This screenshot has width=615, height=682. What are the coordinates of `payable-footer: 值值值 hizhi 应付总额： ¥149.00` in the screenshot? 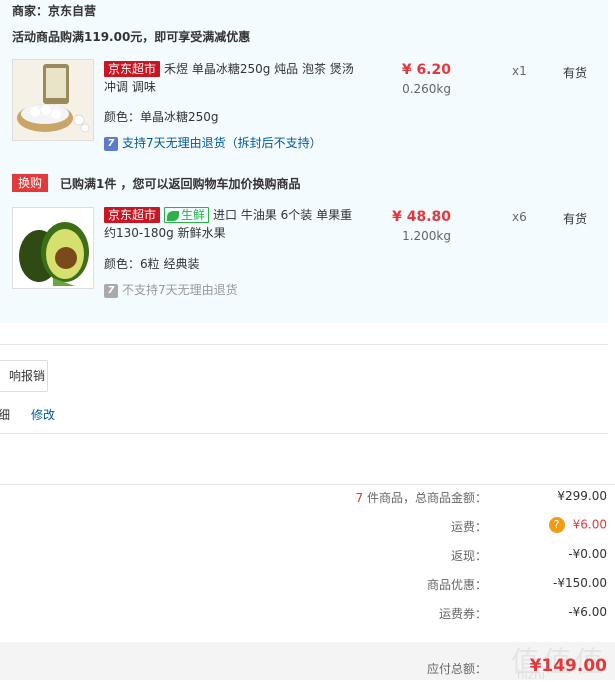 It's located at (307, 662).